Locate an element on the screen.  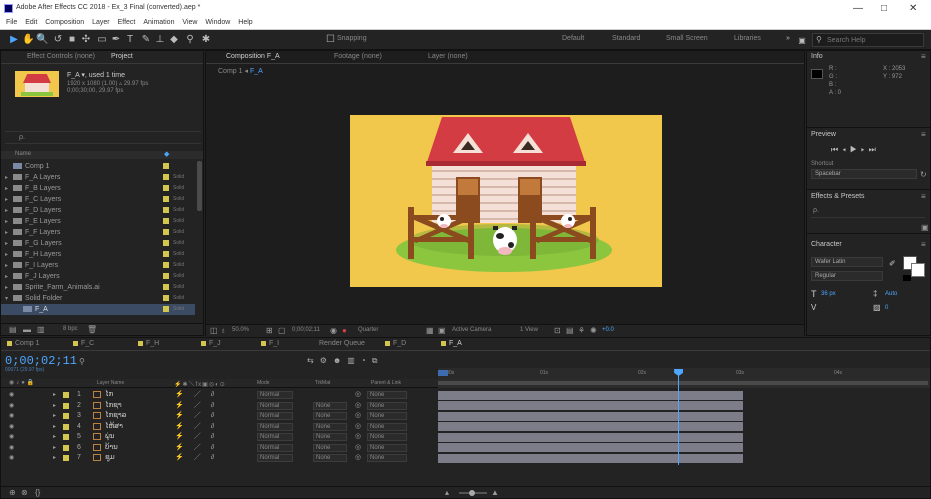
menu-file: File is located at coordinates (11, 22).